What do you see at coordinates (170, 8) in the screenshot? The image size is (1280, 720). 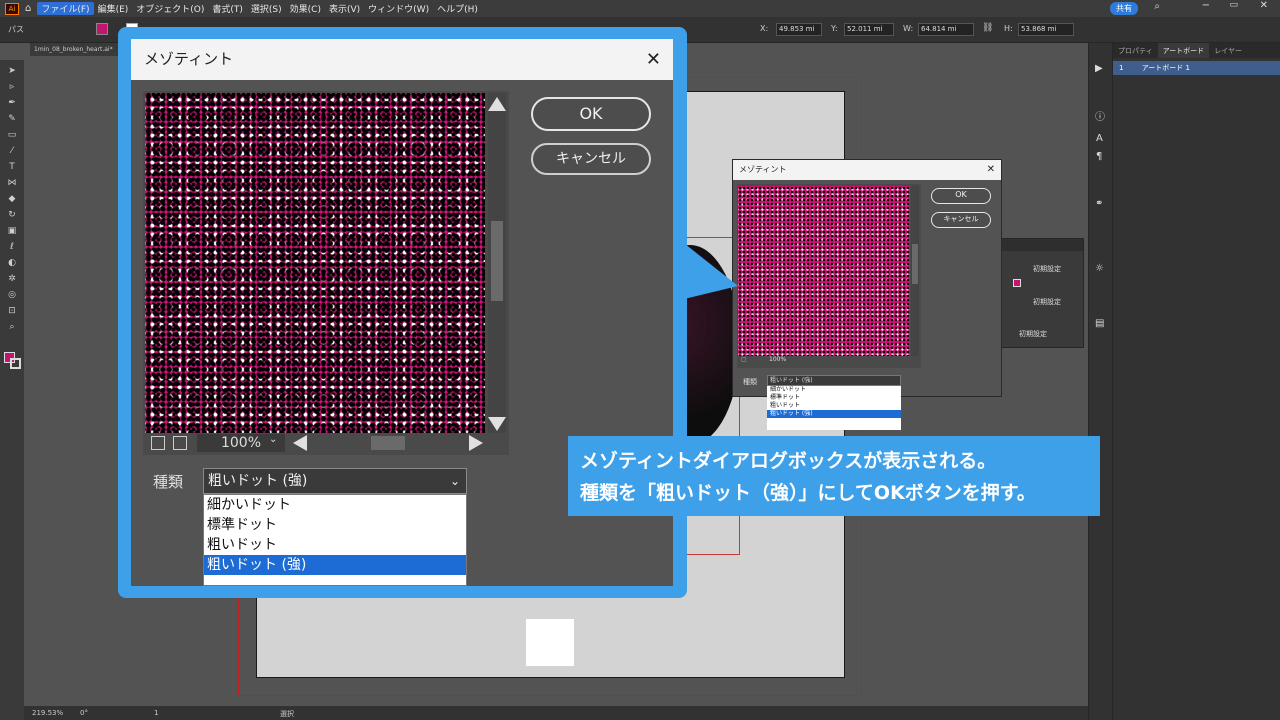 I see `menu-object: オブジェクト(O)` at bounding box center [170, 8].